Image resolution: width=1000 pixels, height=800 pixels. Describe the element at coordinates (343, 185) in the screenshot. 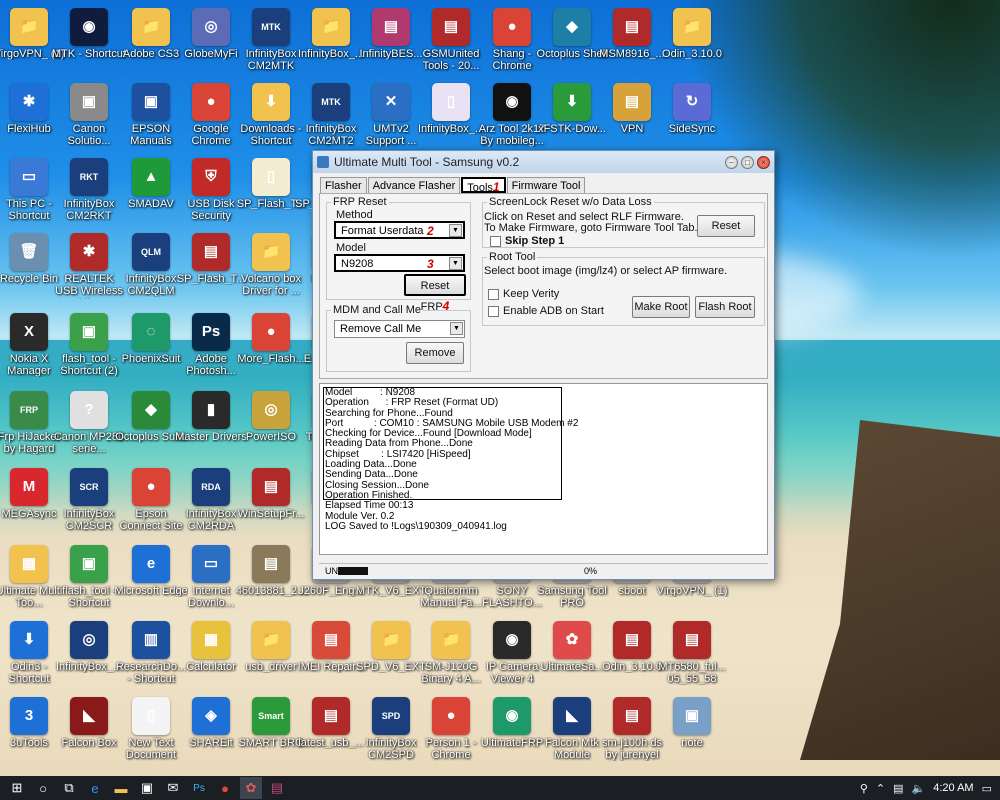

I see `tab-flasher: Flasher` at that location.